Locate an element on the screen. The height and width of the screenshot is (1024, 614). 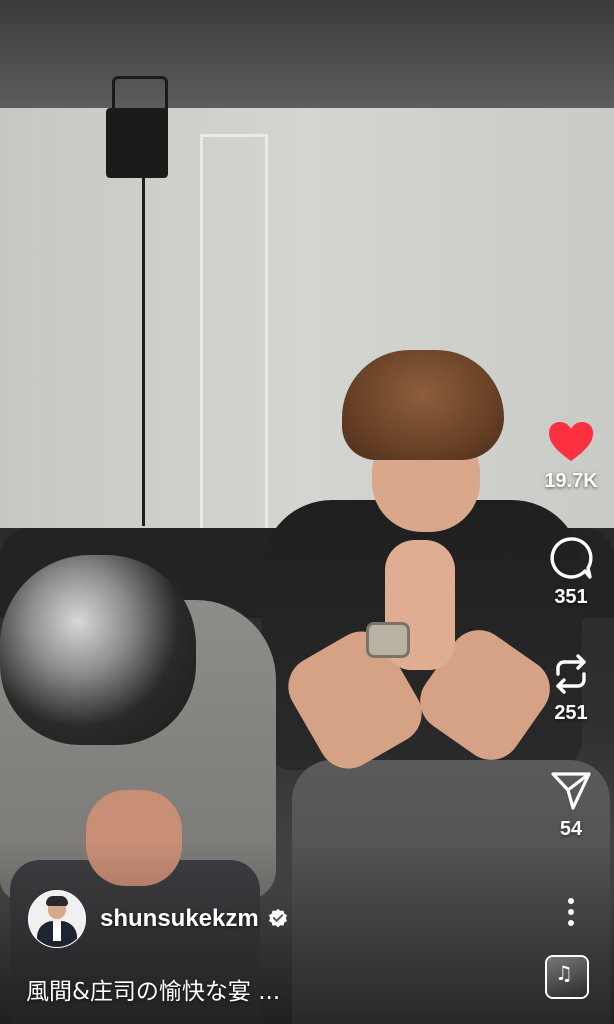
more-options-button is located at coordinates (571, 912).